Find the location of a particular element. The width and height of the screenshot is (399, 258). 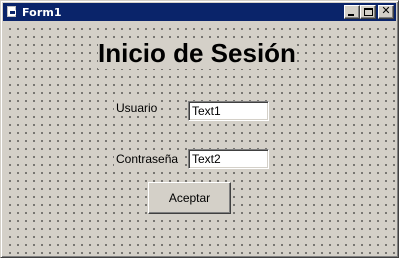

window-controls: ✕ is located at coordinates (369, 12).